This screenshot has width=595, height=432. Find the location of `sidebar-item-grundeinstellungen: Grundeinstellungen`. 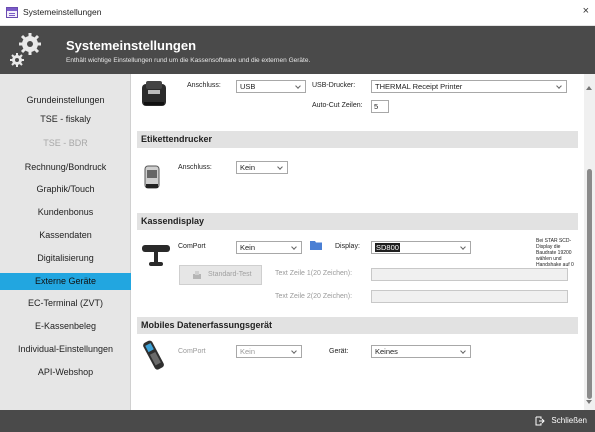

sidebar-item-grundeinstellungen: Grundeinstellungen is located at coordinates (65, 100).